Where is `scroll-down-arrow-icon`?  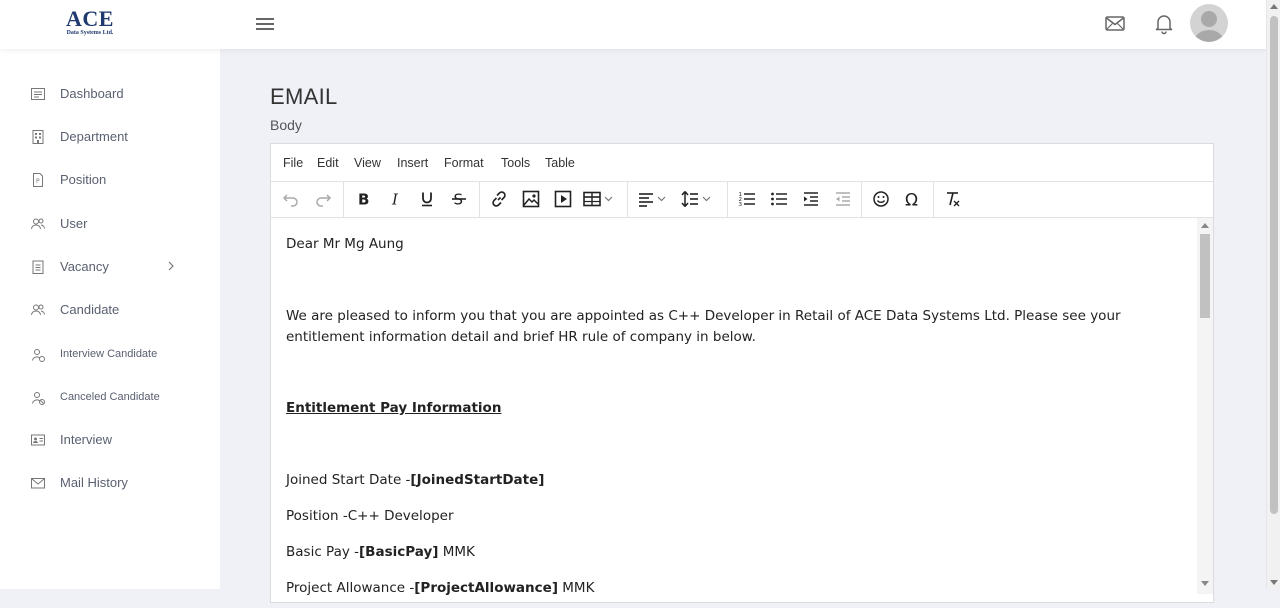 scroll-down-arrow-icon is located at coordinates (1274, 582).